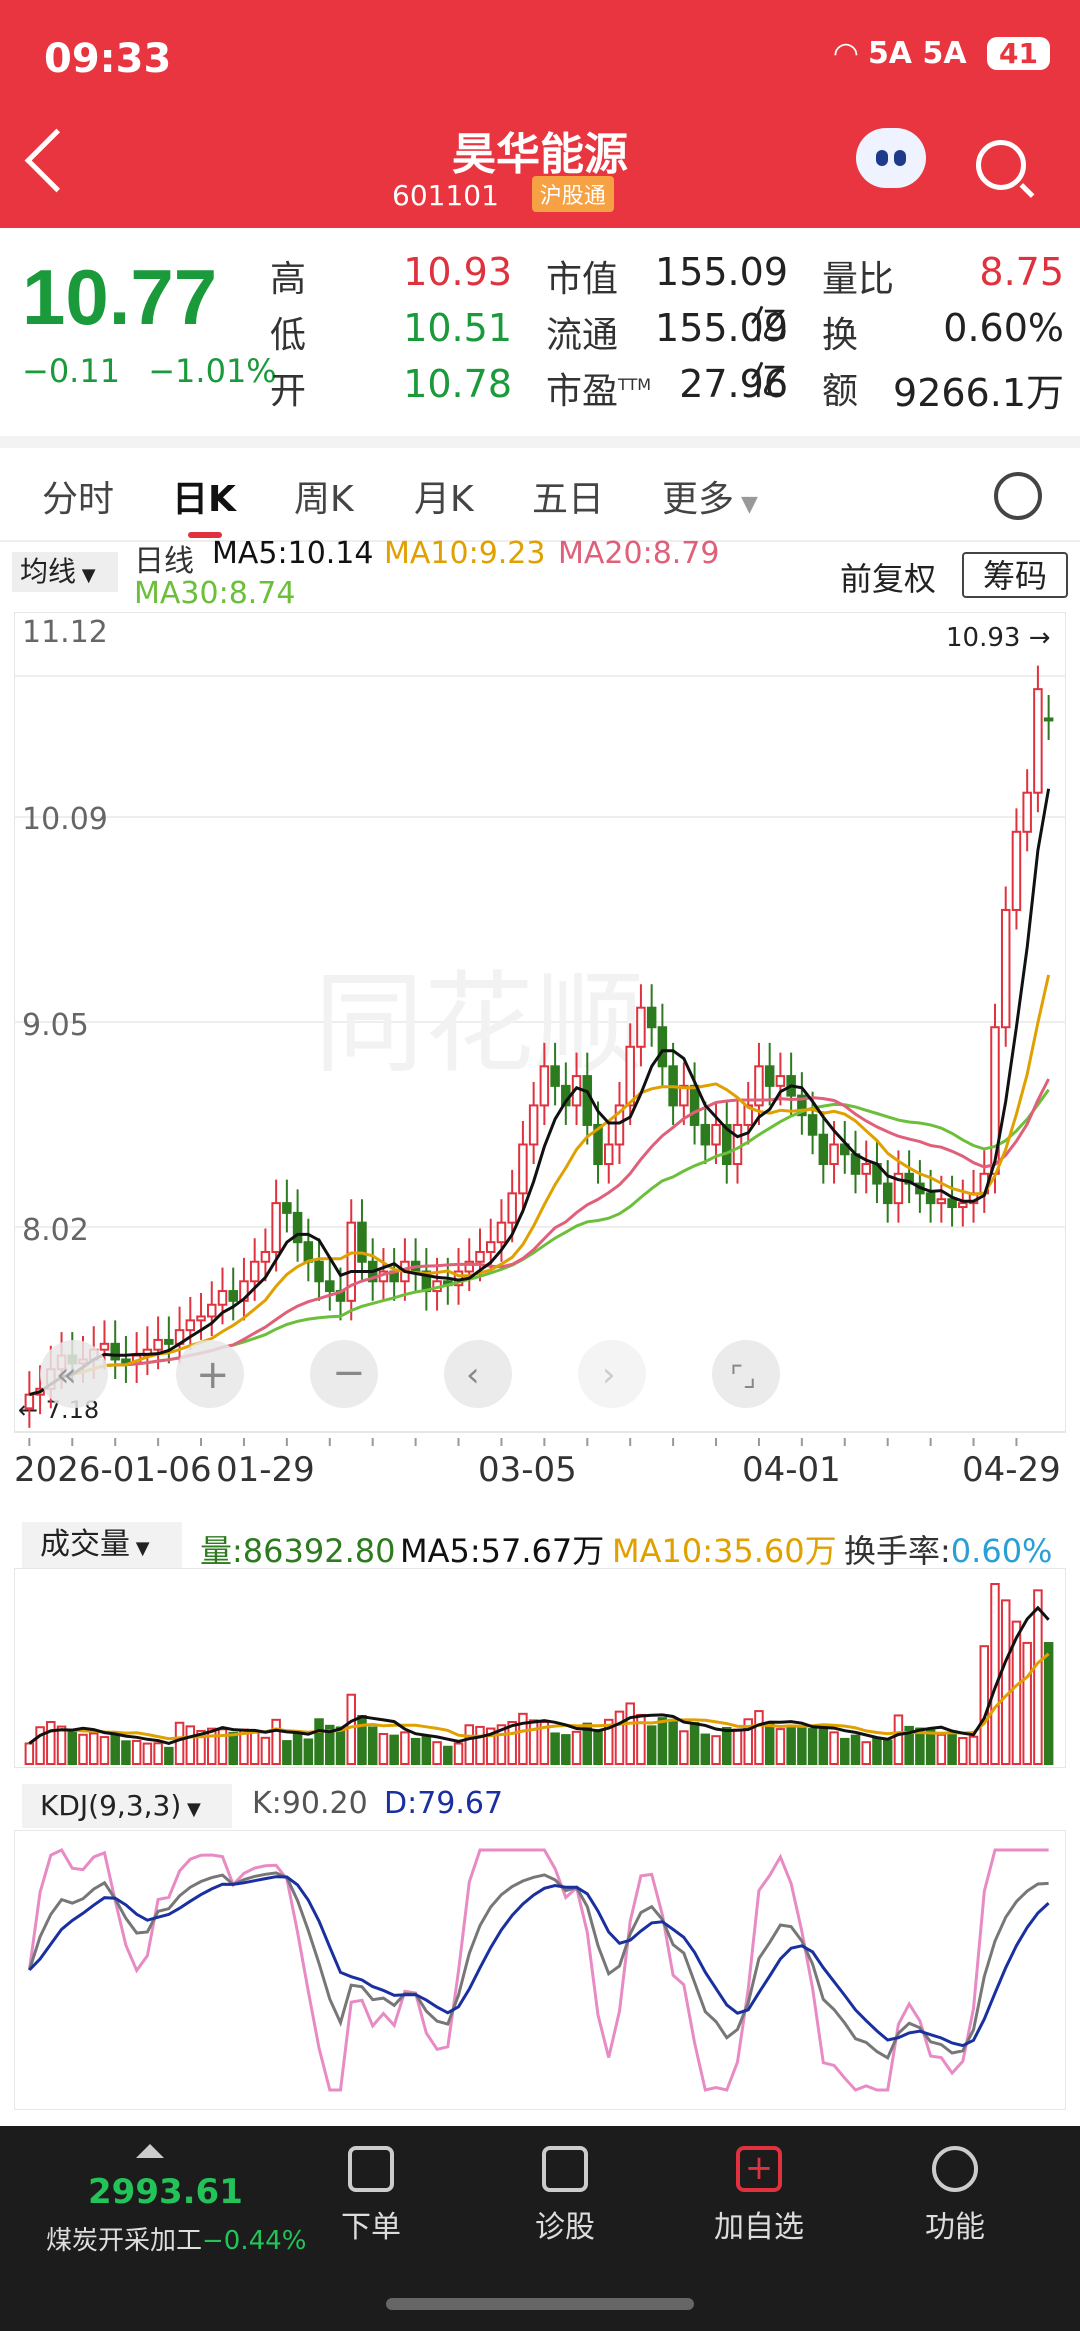  Describe the element at coordinates (444, 1803) in the screenshot. I see `kdj-d: D:79.67` at that location.